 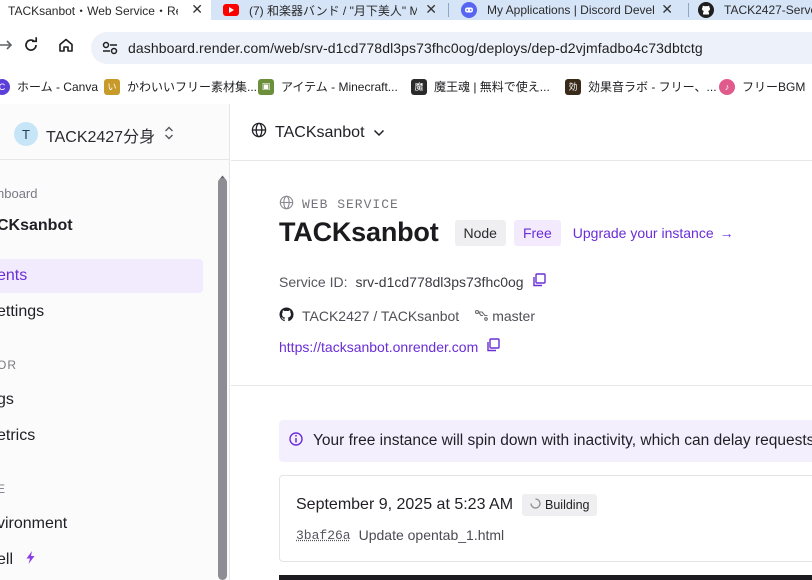 I want to click on reload-icon, so click(x=31, y=45).